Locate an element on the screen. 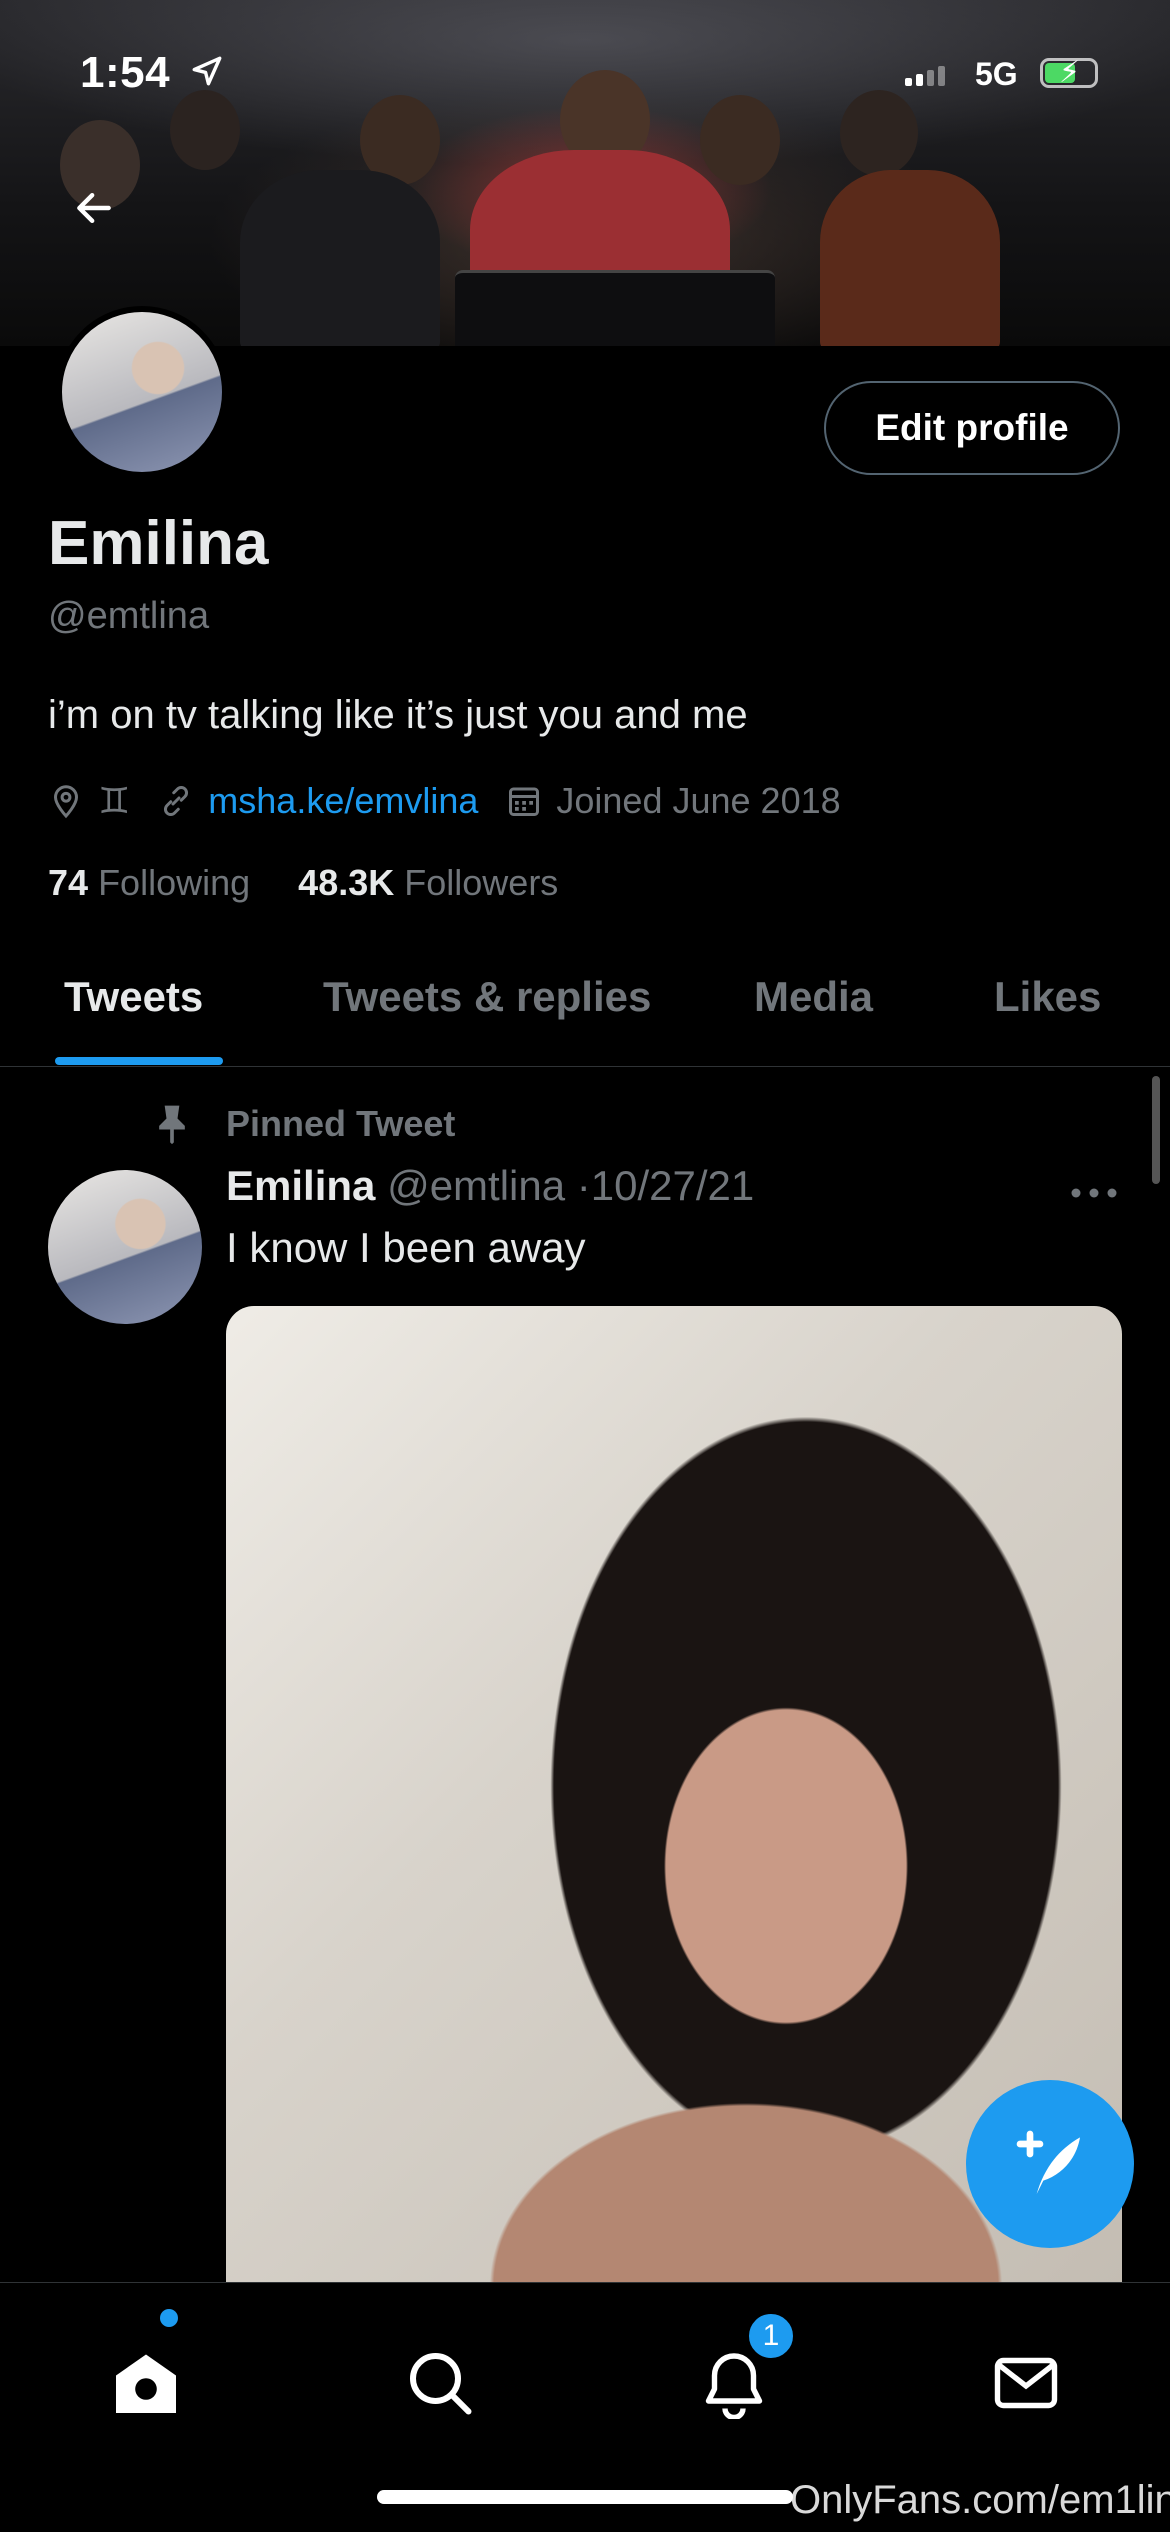  notification-badge: 1 is located at coordinates (771, 2336).